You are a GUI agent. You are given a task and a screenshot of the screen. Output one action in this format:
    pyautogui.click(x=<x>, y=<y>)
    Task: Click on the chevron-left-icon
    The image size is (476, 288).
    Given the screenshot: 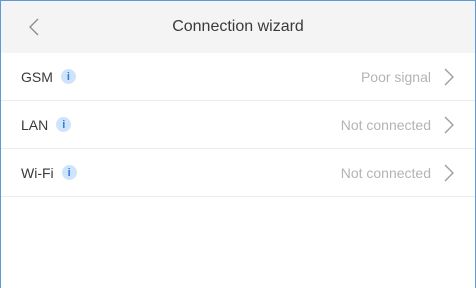 What is the action you would take?
    pyautogui.click(x=34, y=27)
    